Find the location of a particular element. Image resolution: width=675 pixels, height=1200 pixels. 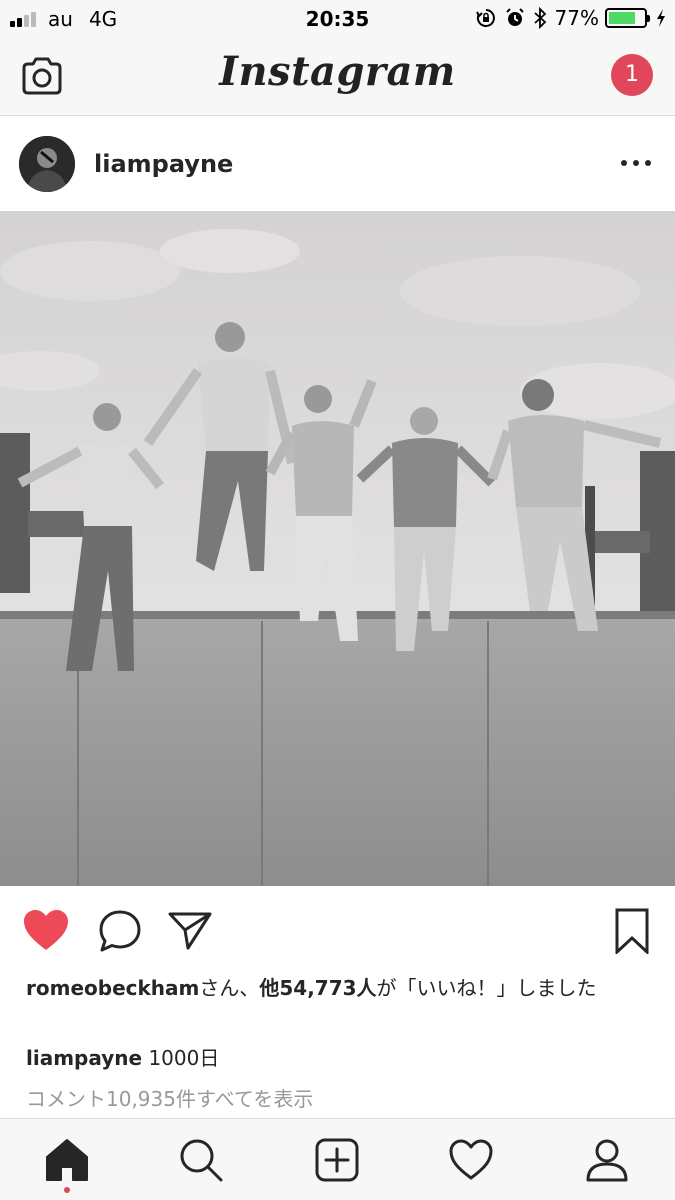

bluetooth-icon is located at coordinates (539, 18).